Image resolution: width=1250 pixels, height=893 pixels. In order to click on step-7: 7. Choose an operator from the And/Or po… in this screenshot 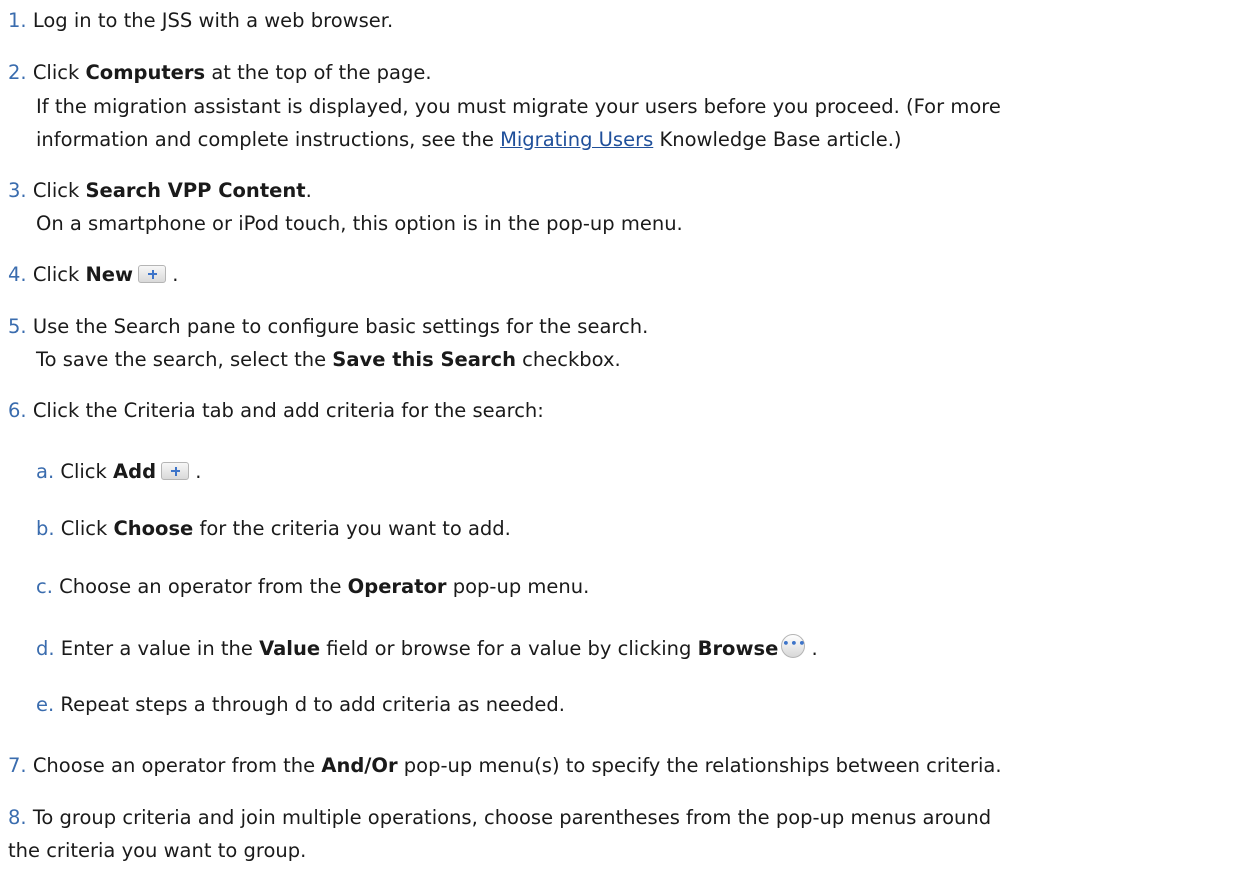, I will do `click(505, 766)`.